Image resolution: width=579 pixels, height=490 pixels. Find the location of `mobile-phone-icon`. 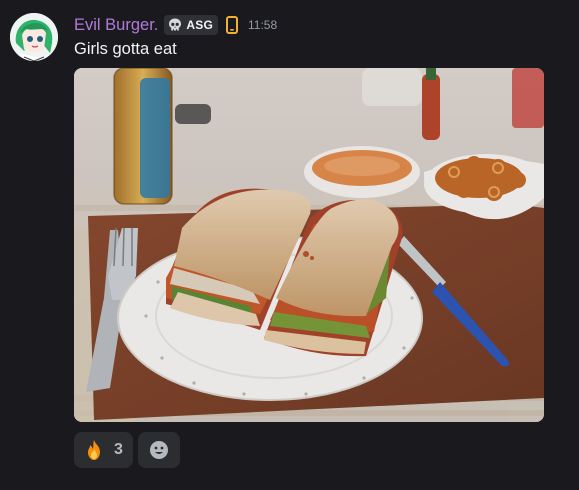

mobile-phone-icon is located at coordinates (232, 25).